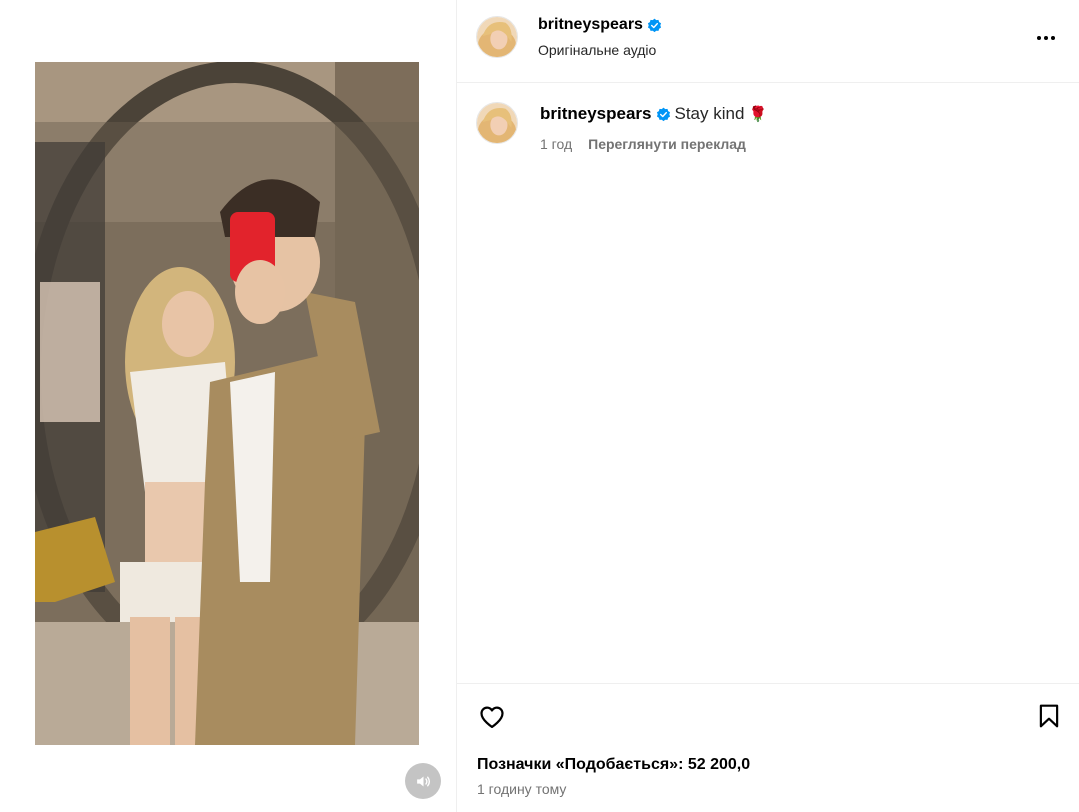 Image resolution: width=1079 pixels, height=812 pixels. I want to click on save-button, so click(1049, 717).